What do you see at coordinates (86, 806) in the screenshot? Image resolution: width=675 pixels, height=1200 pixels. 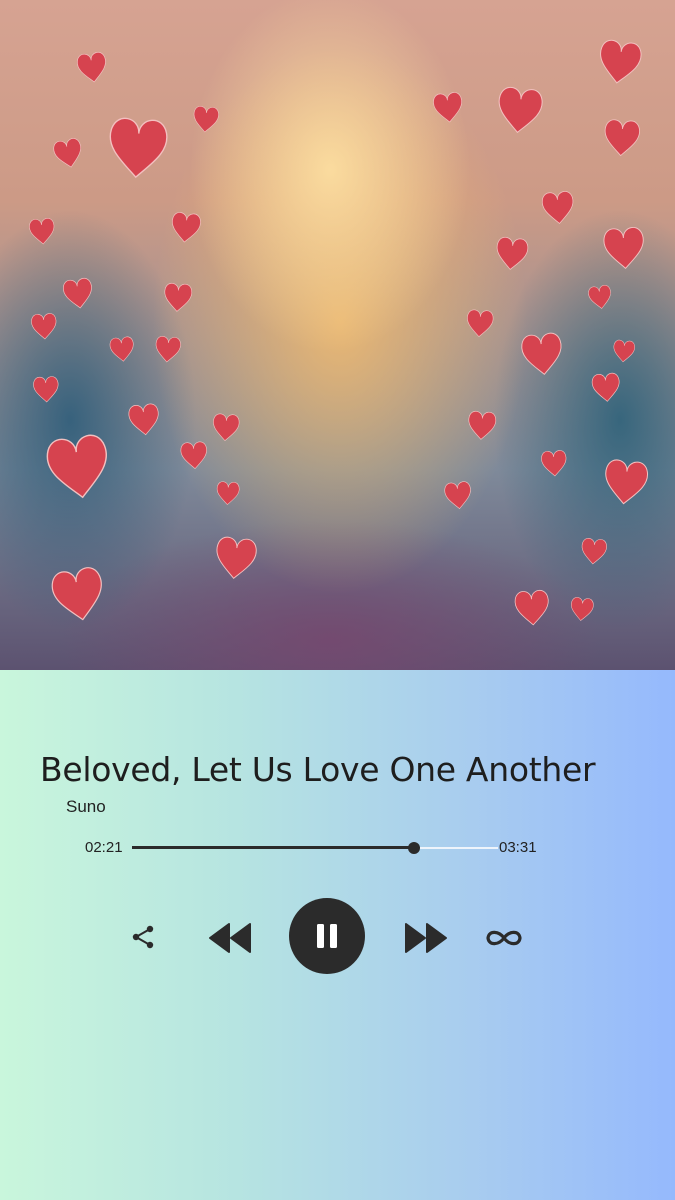 I see `track-artist: Suno` at bounding box center [86, 806].